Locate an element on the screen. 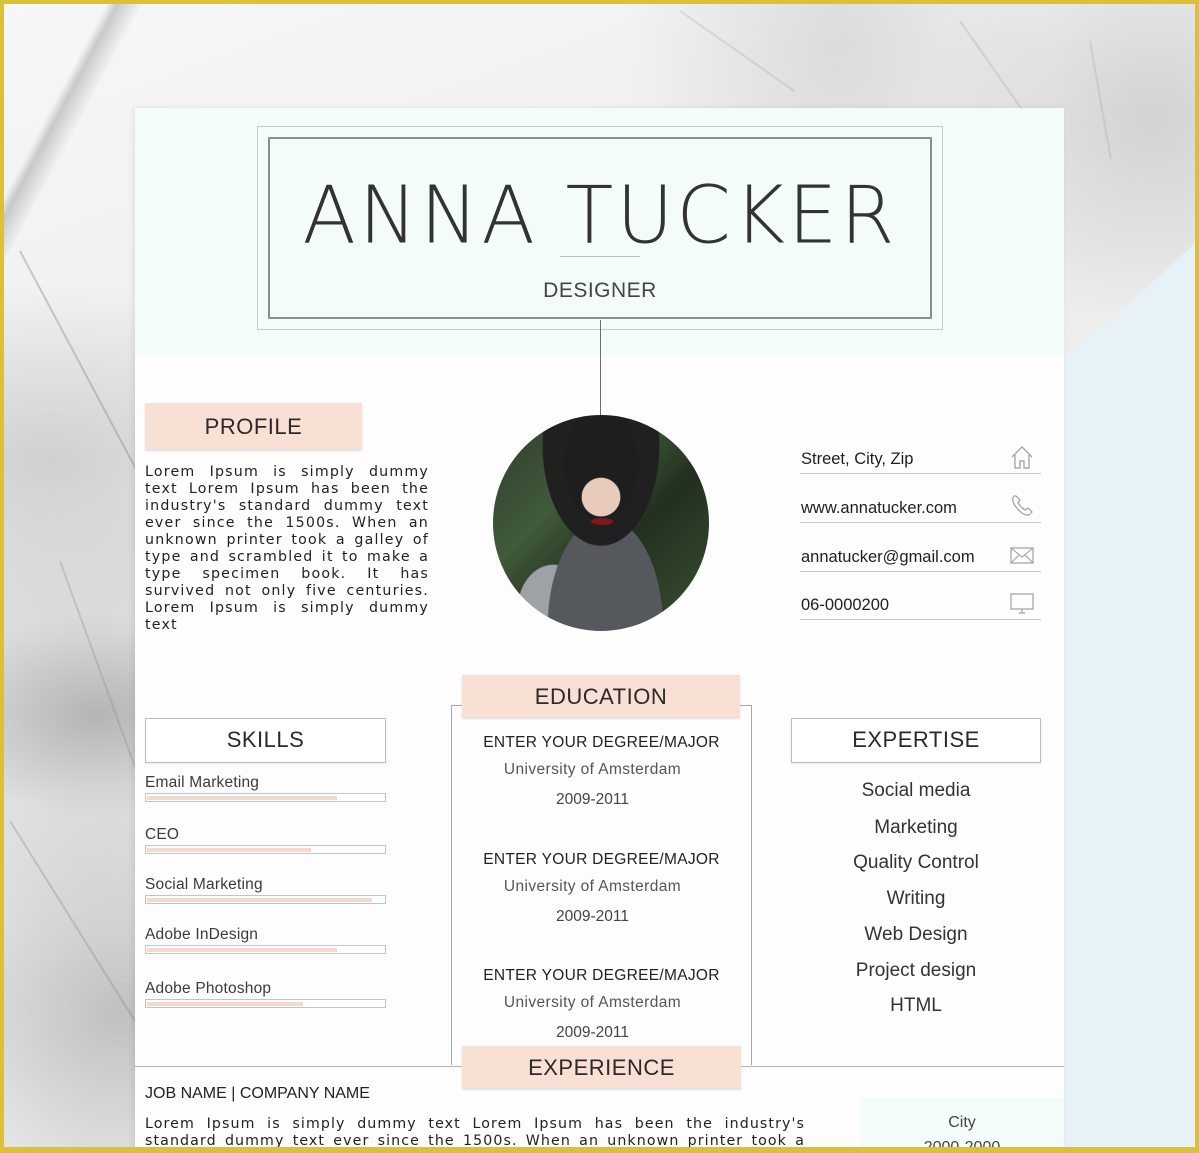 This screenshot has height=1153, width=1199. profile-photo is located at coordinates (601, 523).